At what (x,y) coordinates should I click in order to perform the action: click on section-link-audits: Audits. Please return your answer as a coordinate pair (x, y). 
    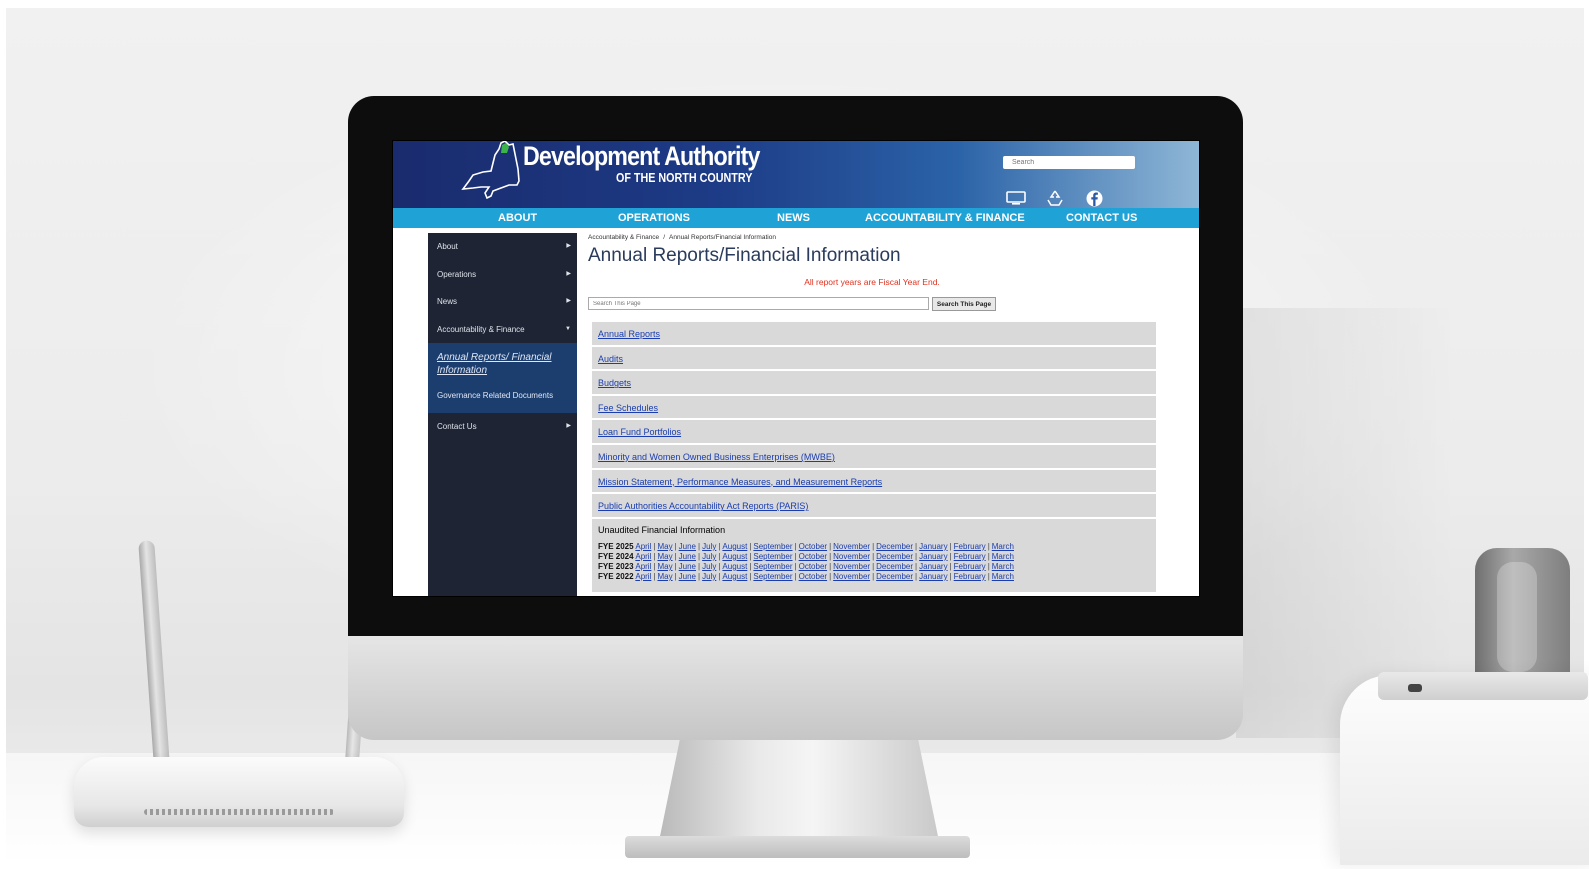
    Looking at the image, I should click on (610, 359).